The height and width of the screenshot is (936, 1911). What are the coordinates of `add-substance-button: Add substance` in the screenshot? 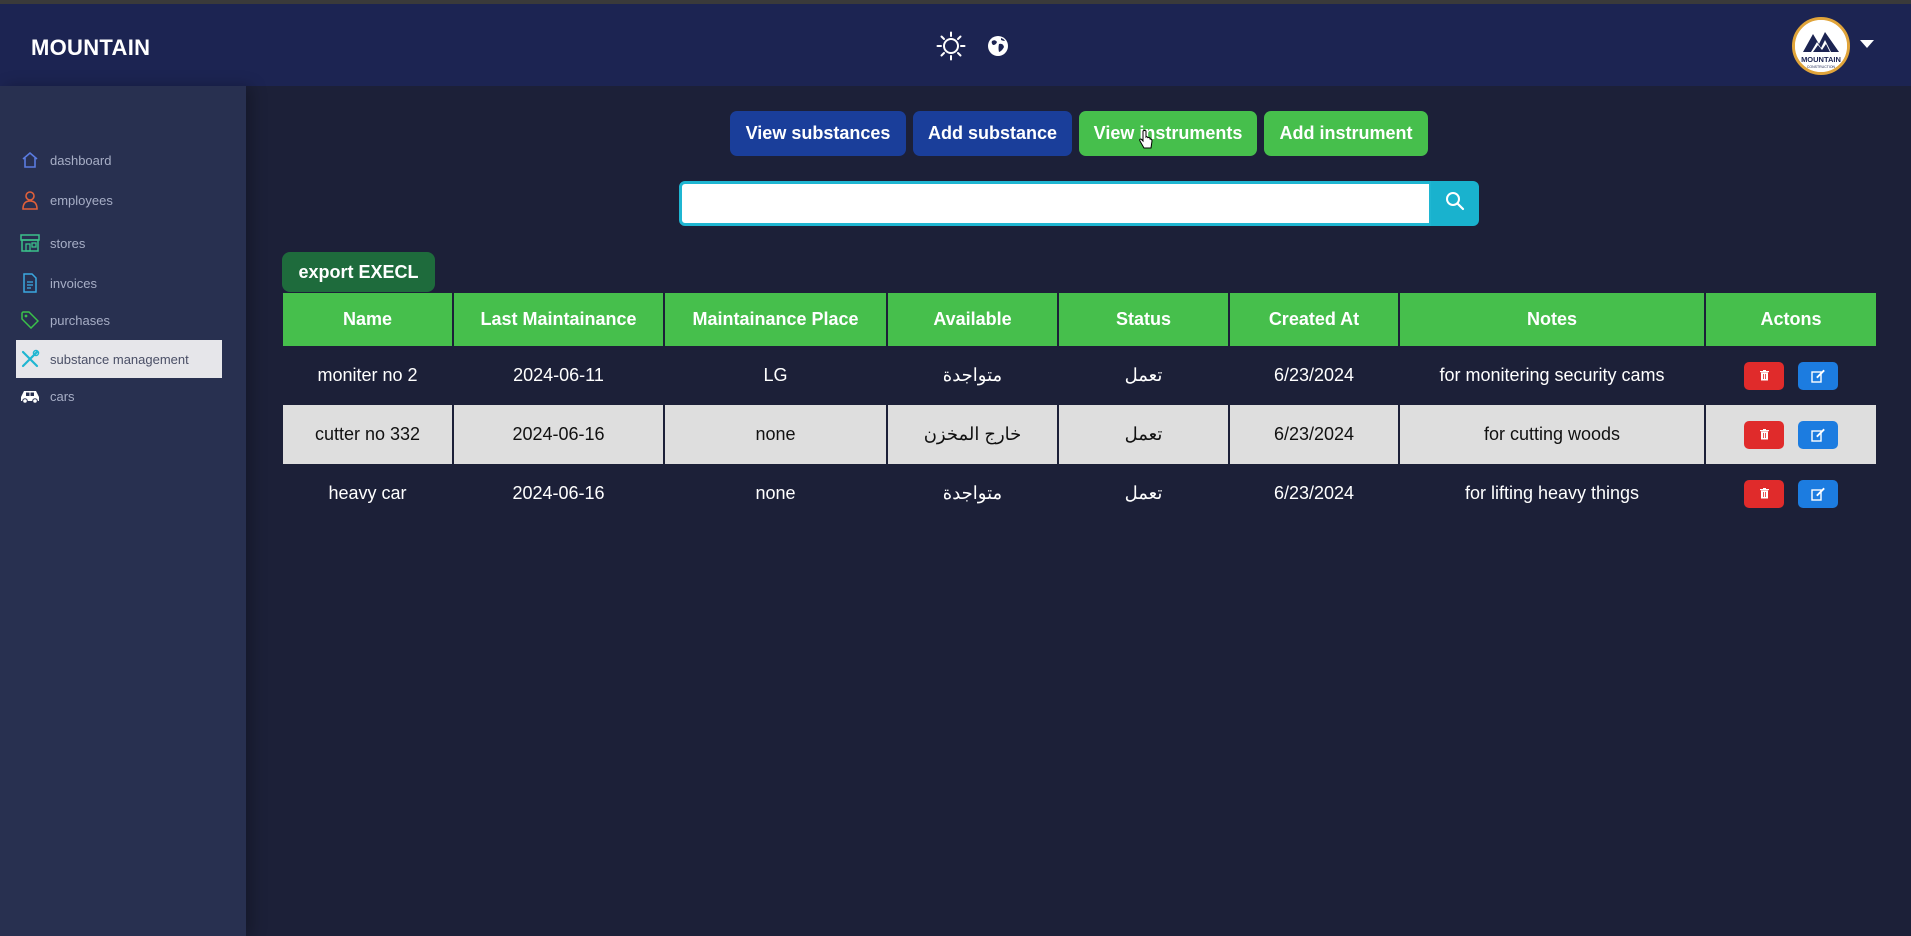 It's located at (992, 133).